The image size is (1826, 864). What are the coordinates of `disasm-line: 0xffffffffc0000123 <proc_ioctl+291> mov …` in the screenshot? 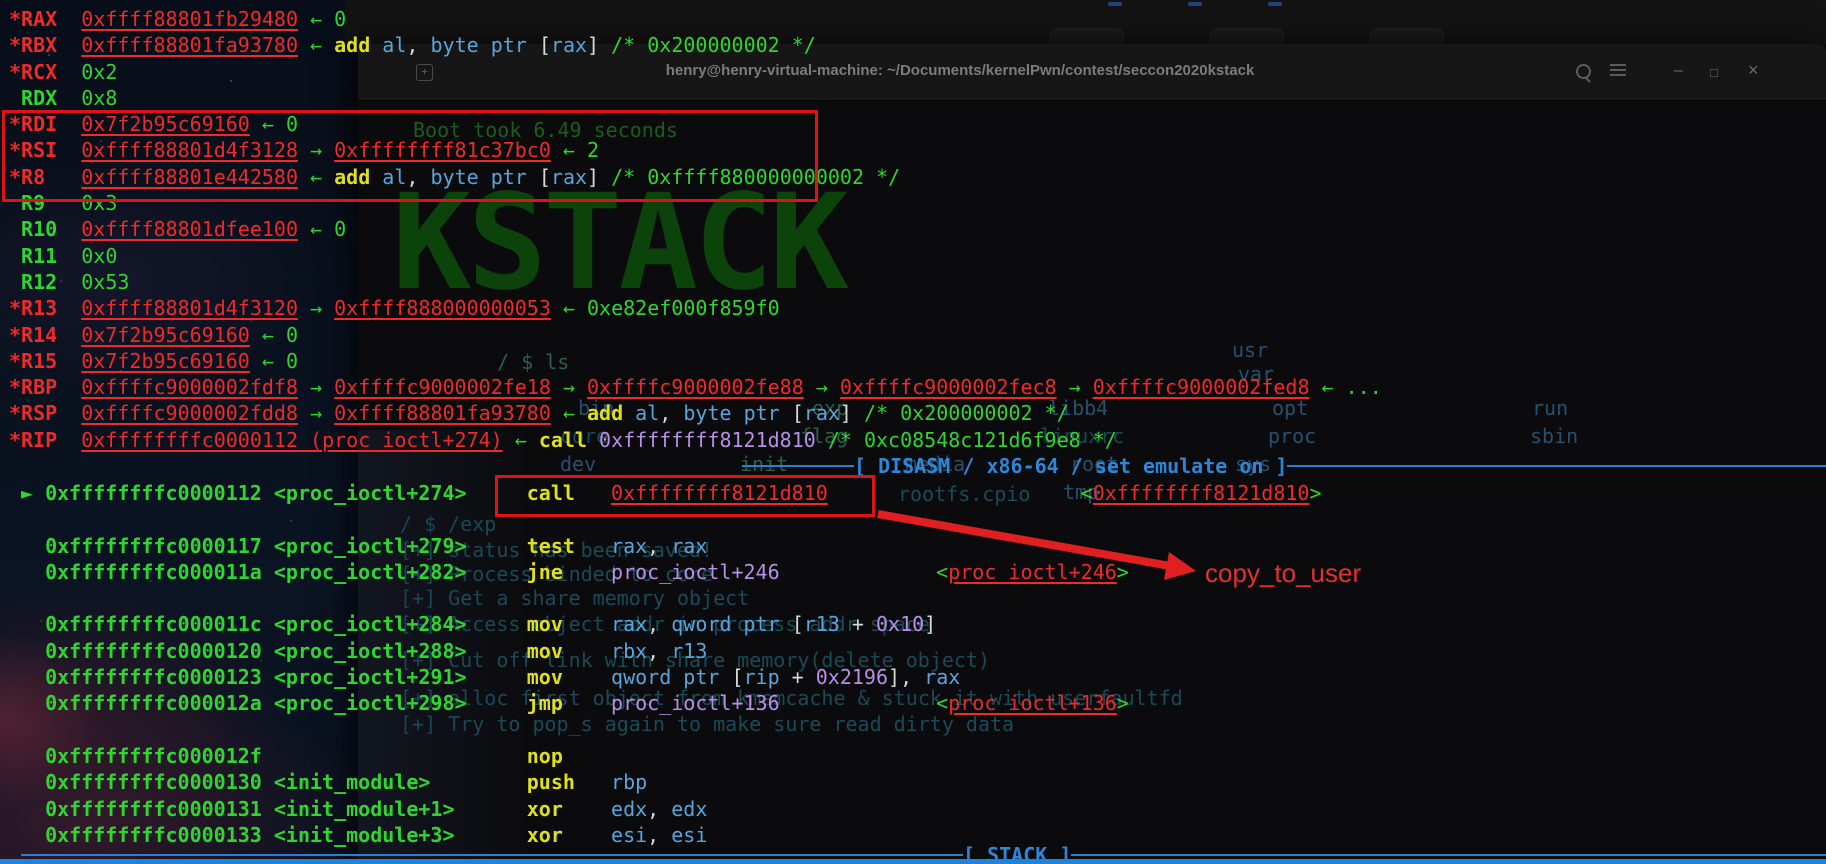 It's located at (671, 677).